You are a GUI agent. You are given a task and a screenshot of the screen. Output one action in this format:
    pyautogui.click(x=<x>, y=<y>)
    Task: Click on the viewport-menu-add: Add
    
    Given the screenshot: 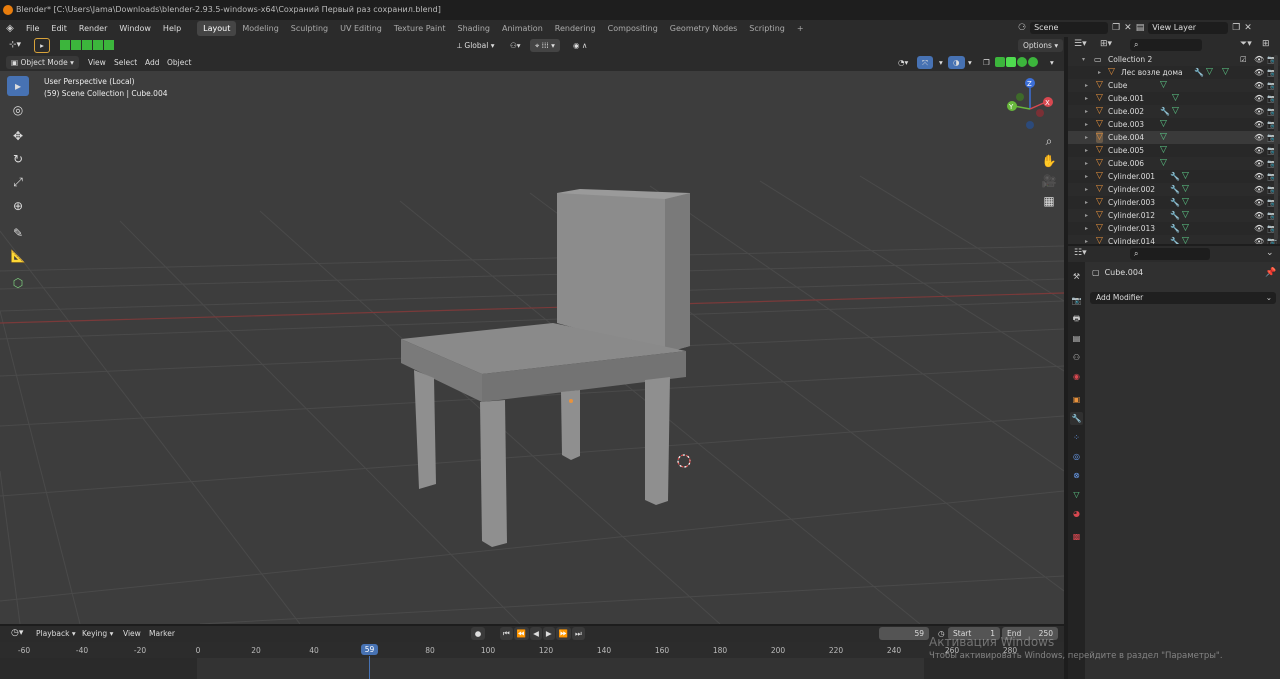 What is the action you would take?
    pyautogui.click(x=152, y=62)
    